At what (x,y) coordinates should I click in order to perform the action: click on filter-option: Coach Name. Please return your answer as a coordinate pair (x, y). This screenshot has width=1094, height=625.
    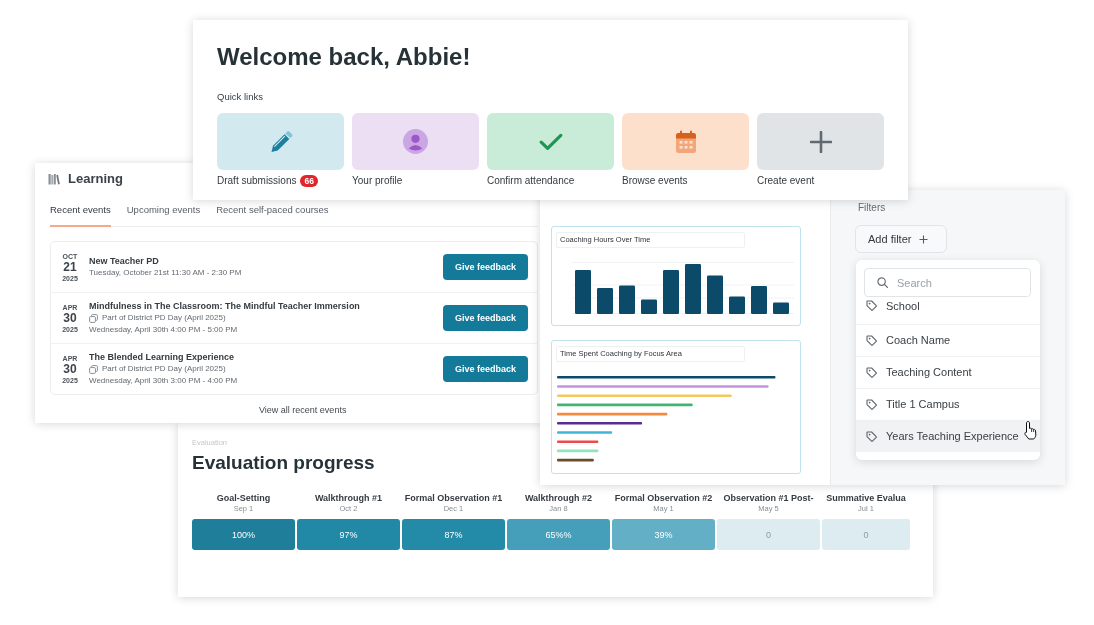
    Looking at the image, I should click on (948, 340).